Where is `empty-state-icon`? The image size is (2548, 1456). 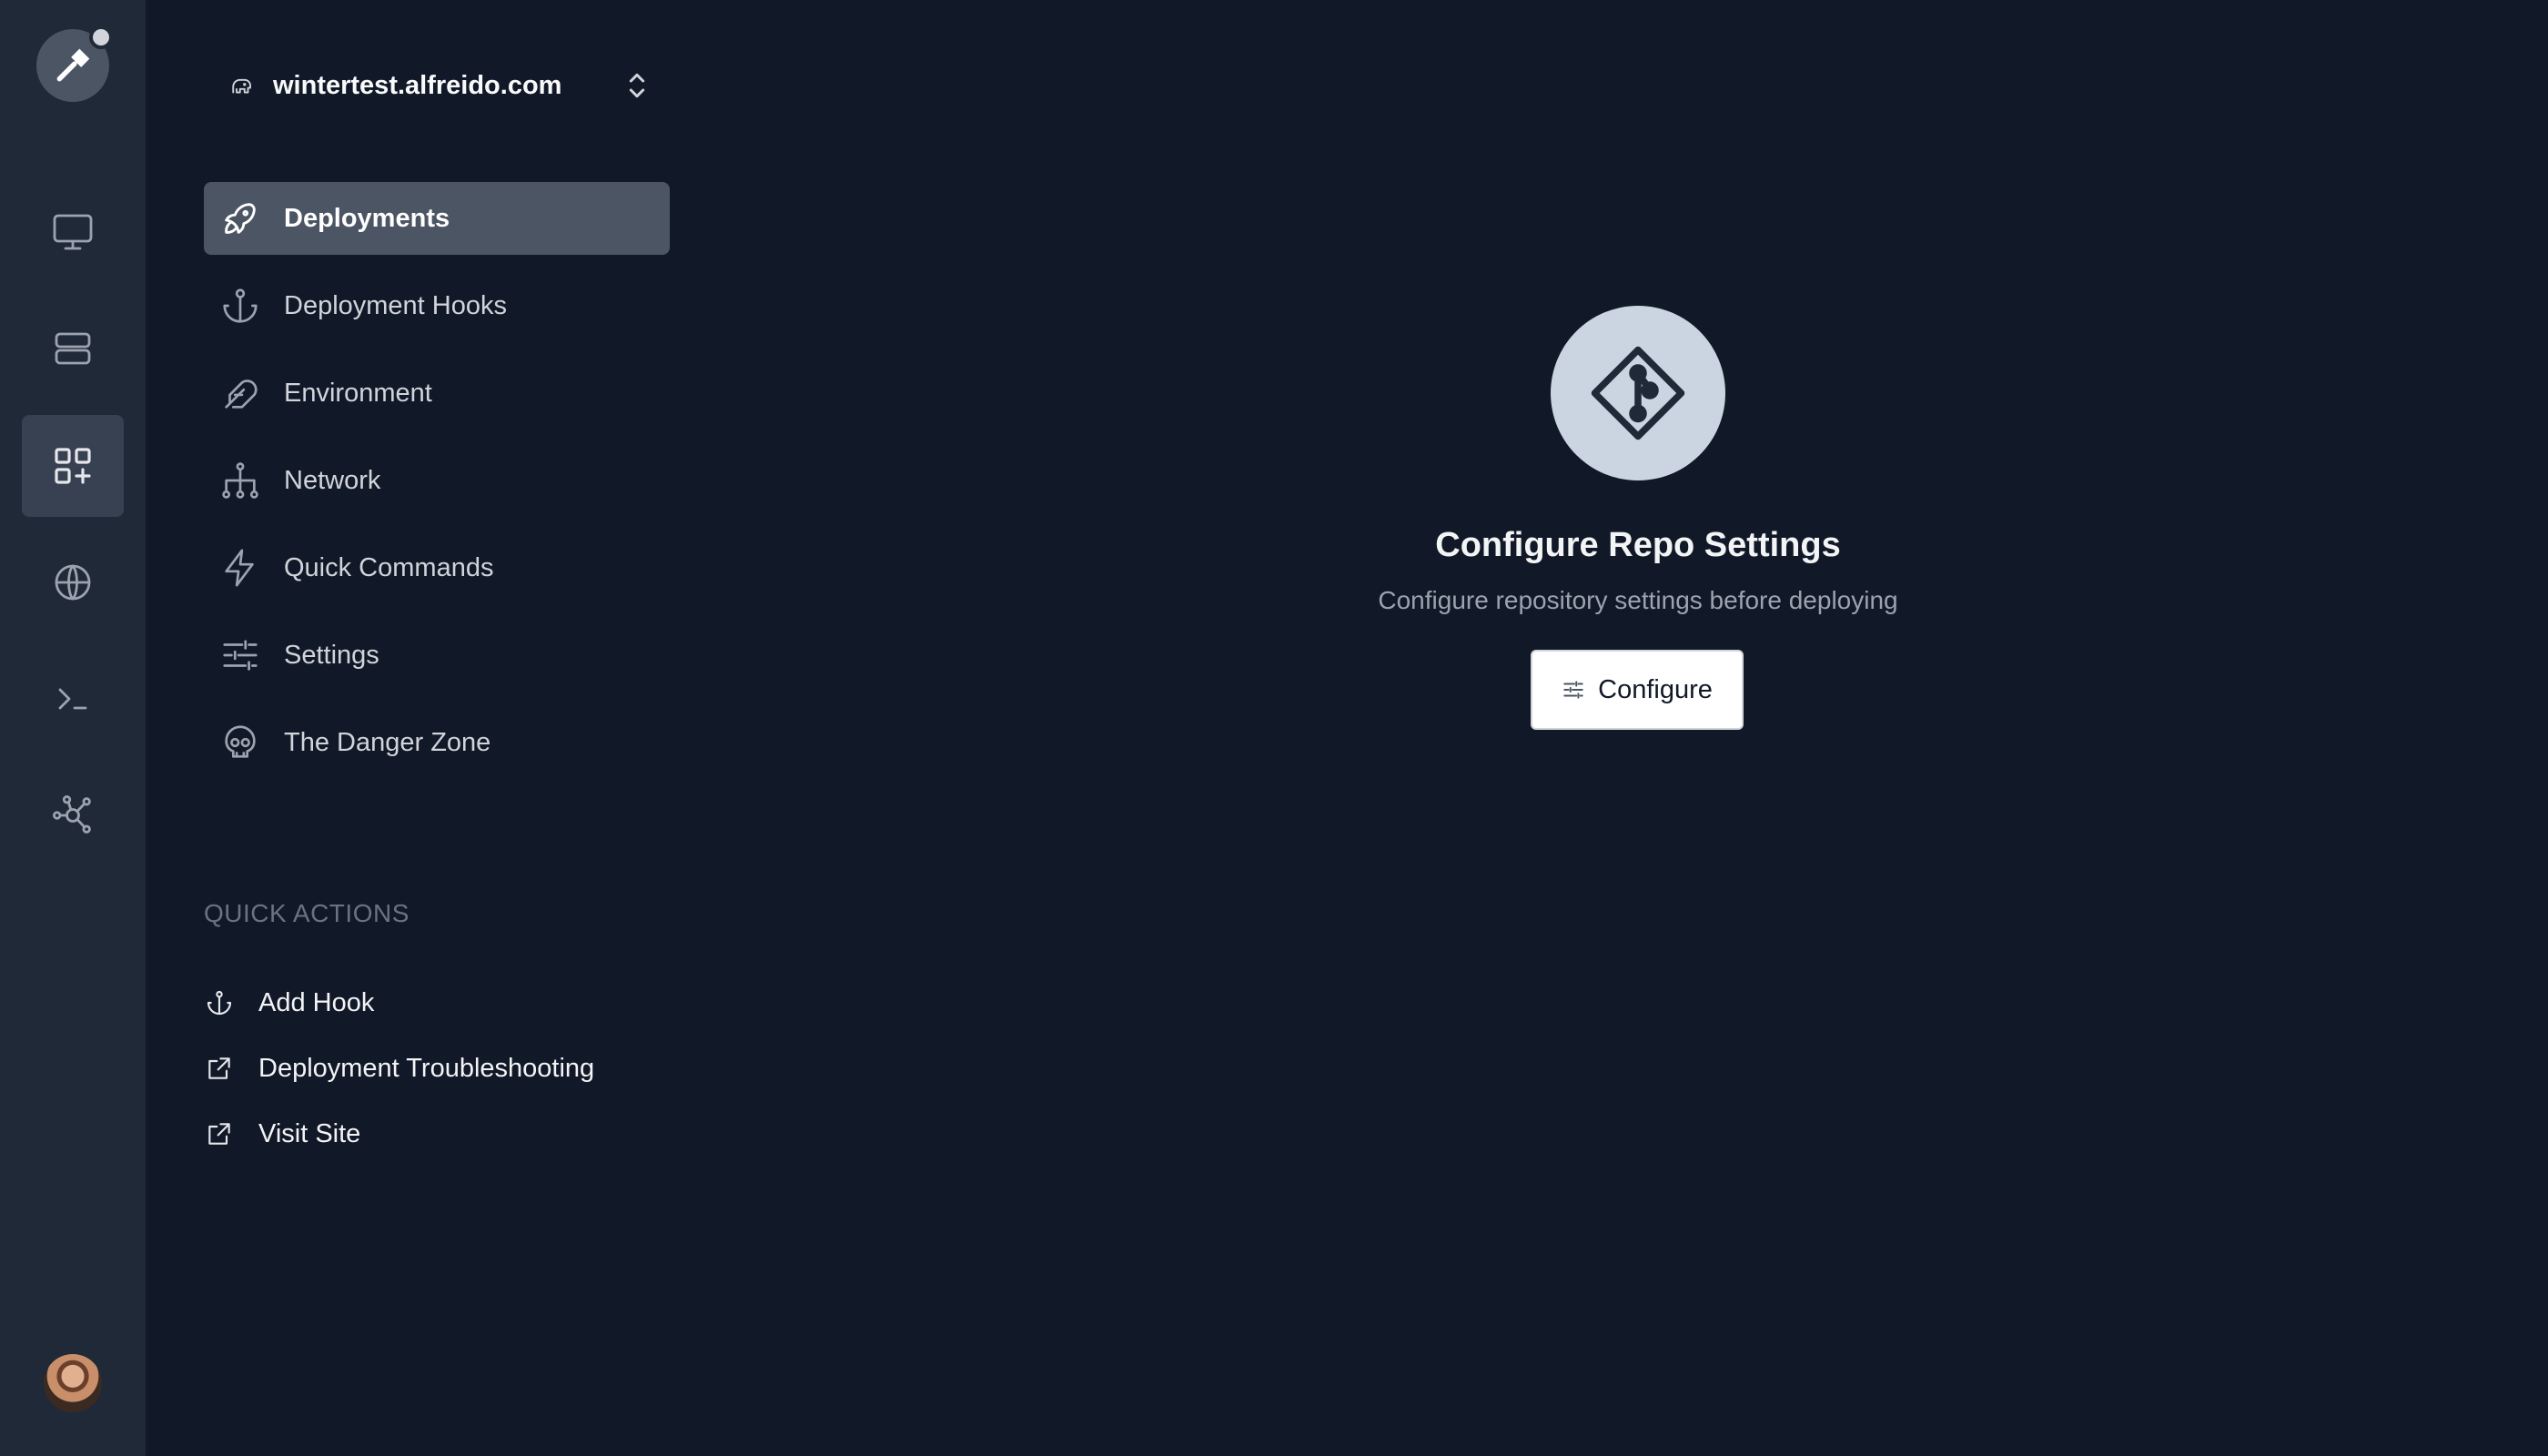 empty-state-icon is located at coordinates (1638, 393).